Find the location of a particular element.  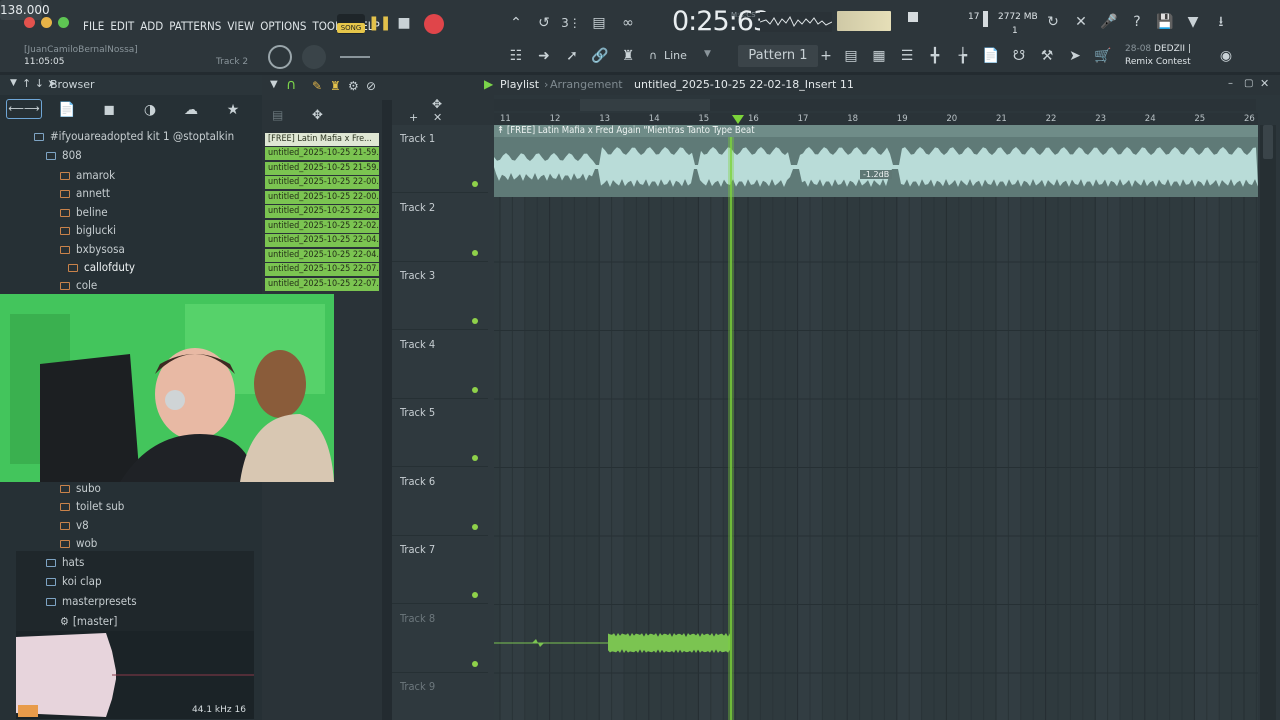

news-date: 28-08 DEDZII | is located at coordinates (1158, 49).